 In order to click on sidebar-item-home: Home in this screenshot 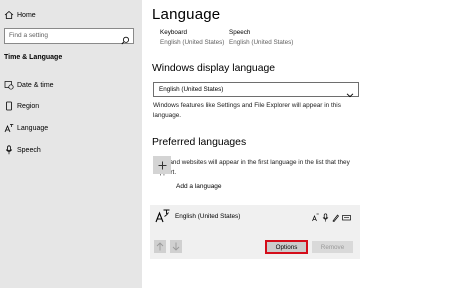, I will do `click(71, 15)`.